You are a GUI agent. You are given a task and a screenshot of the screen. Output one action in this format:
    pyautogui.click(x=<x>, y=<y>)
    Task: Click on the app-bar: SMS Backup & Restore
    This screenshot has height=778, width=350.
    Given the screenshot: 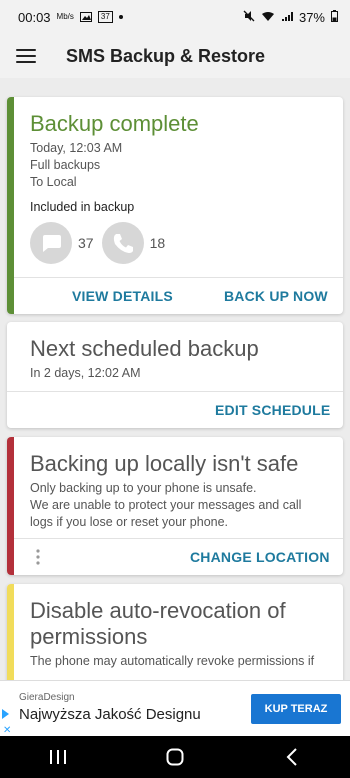 What is the action you would take?
    pyautogui.click(x=175, y=56)
    